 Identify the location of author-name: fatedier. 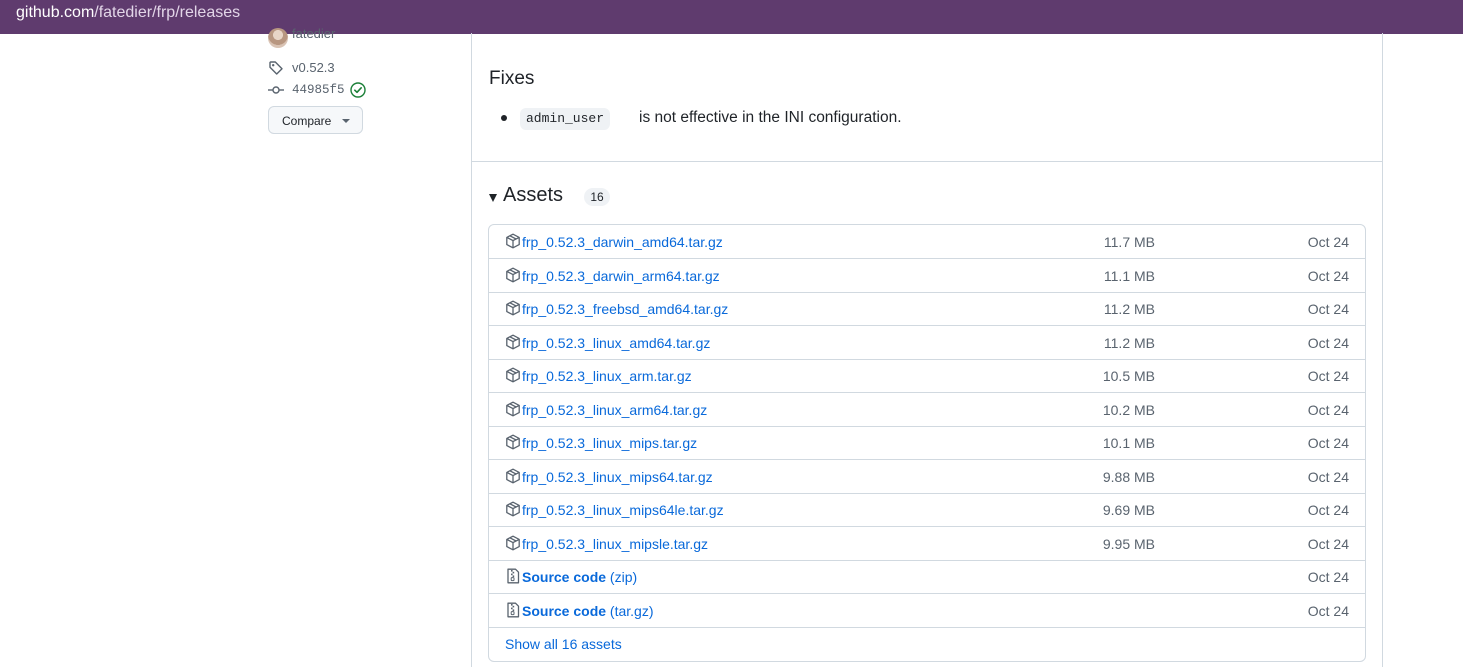
(313, 33).